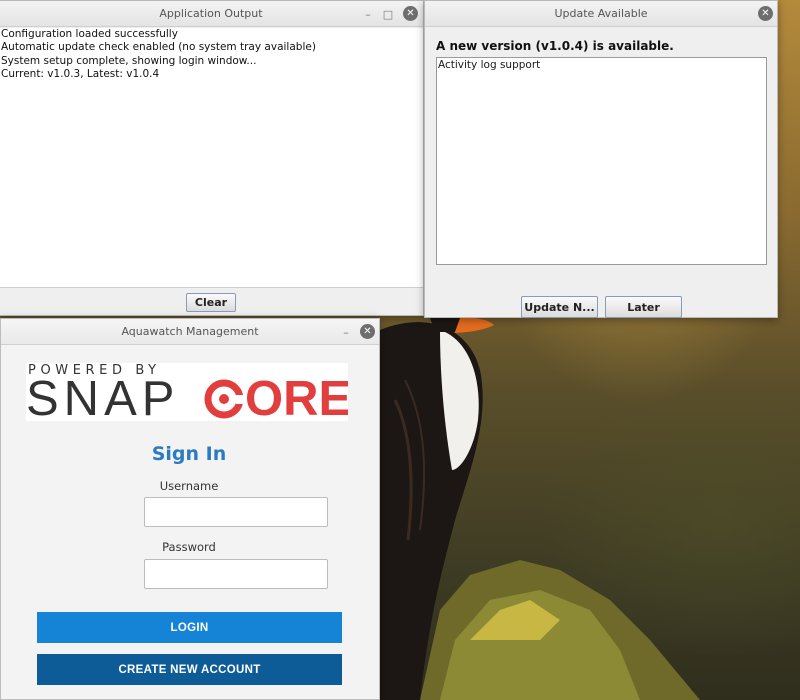 Image resolution: width=800 pixels, height=700 pixels. I want to click on logo-core-text: ORE, so click(296, 398).